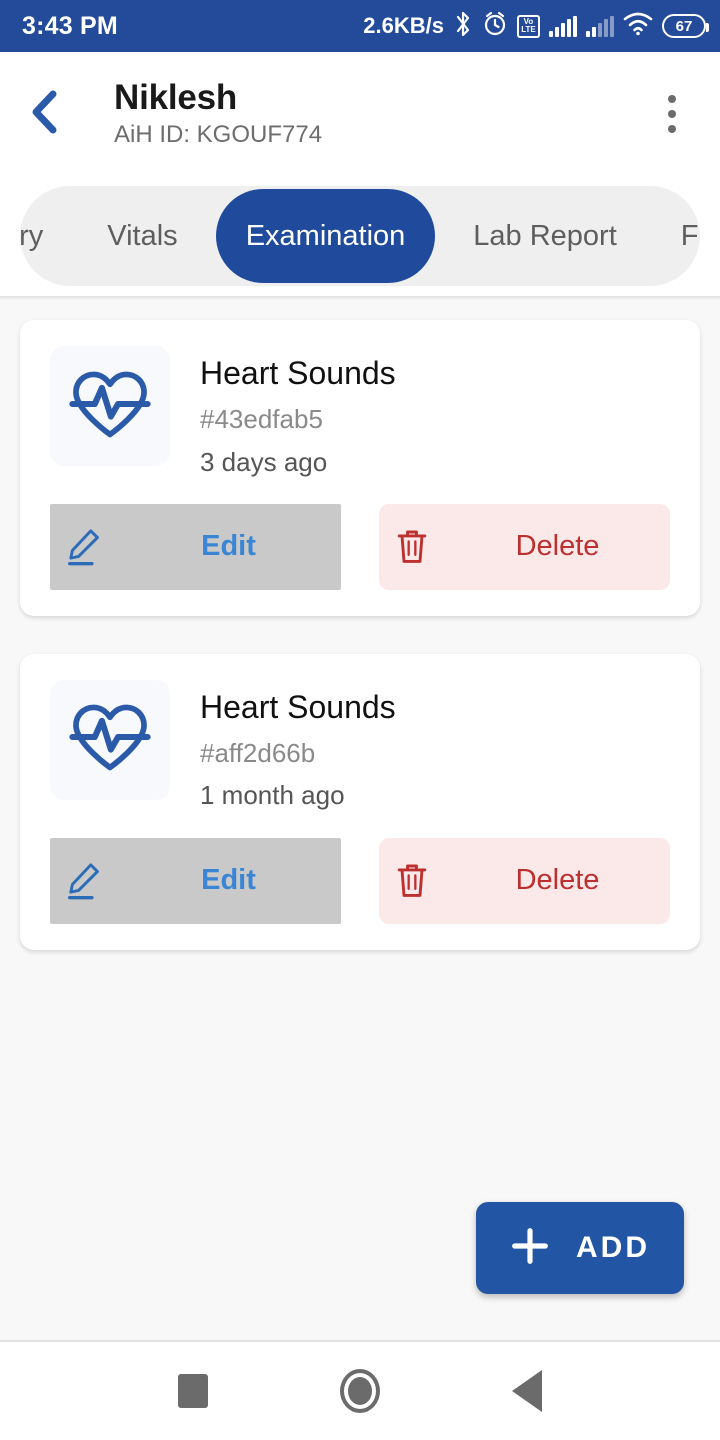 This screenshot has width=720, height=1440. What do you see at coordinates (325, 236) in the screenshot?
I see `tab-examination: Examination` at bounding box center [325, 236].